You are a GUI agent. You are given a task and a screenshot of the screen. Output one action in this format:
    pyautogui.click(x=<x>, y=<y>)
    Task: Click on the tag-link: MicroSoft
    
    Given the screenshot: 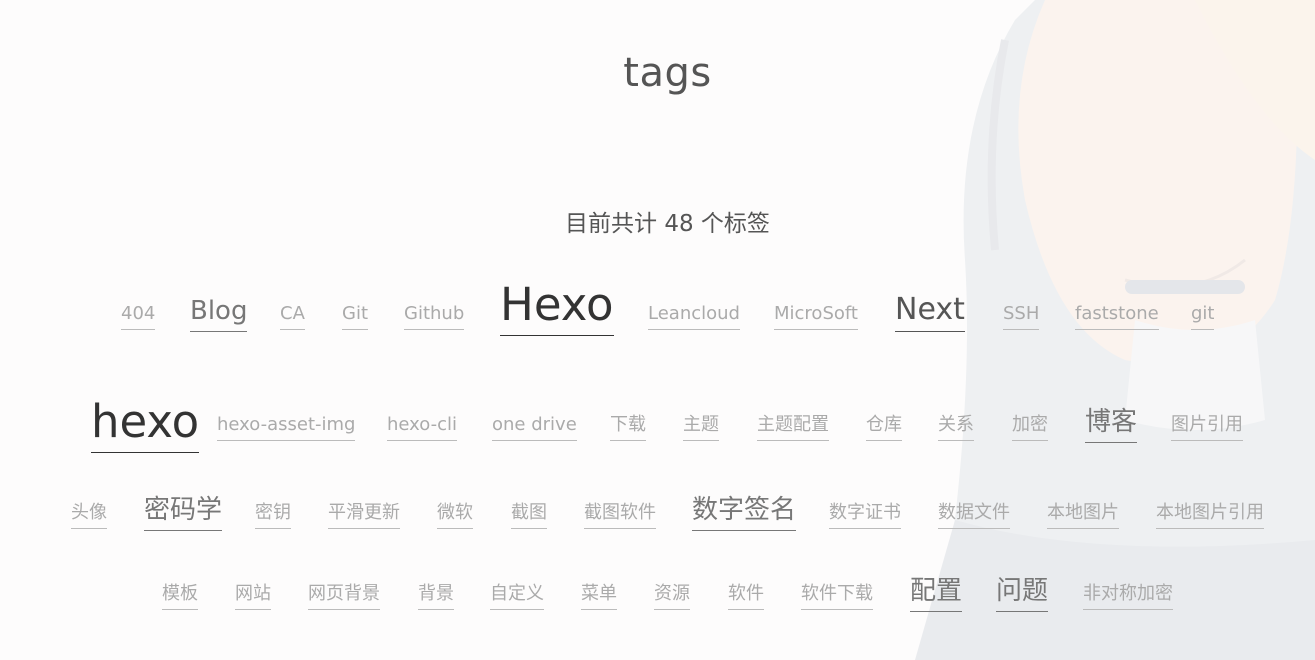 What is the action you would take?
    pyautogui.click(x=816, y=317)
    